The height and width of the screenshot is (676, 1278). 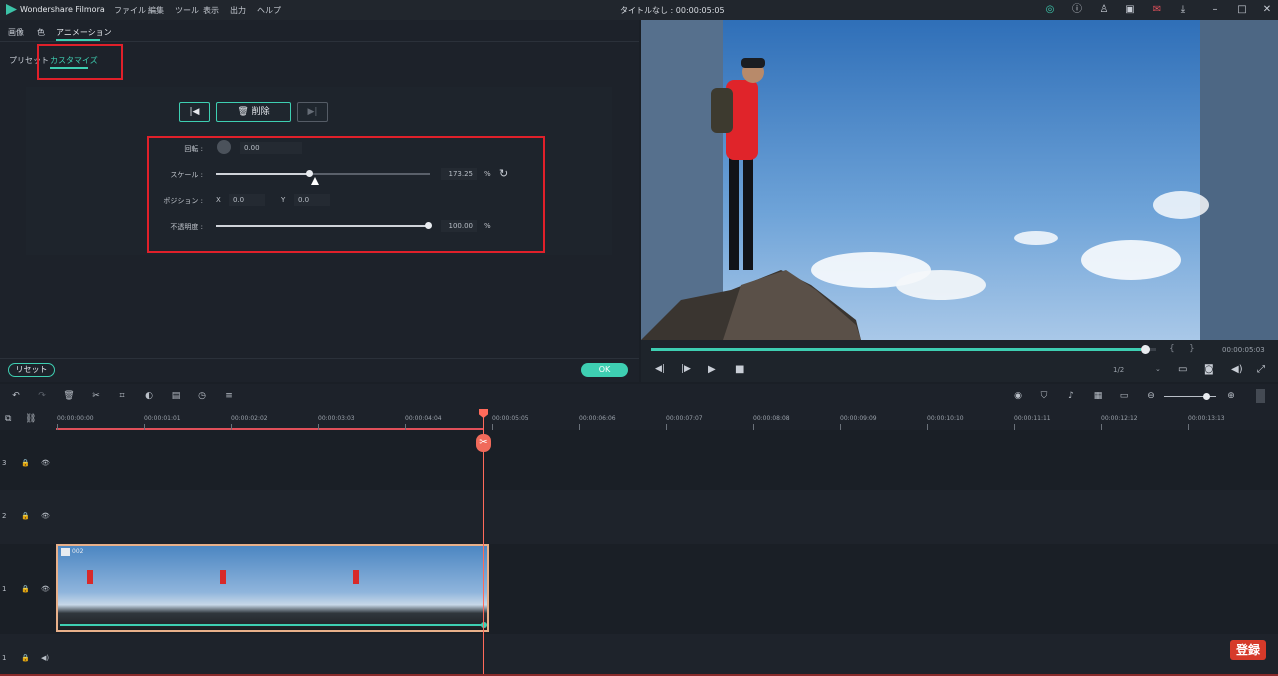 I want to click on zoom-in-icon: ⊕, so click(x=1231, y=396).